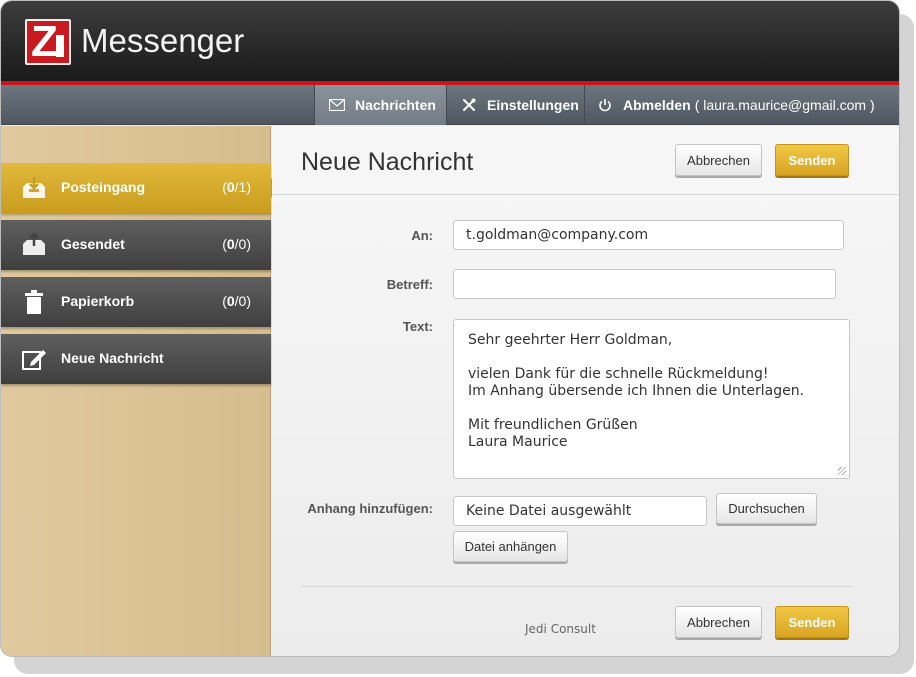  Describe the element at coordinates (136, 302) in the screenshot. I see `sidebar-item-trash: Papierkorb (0/0)` at that location.